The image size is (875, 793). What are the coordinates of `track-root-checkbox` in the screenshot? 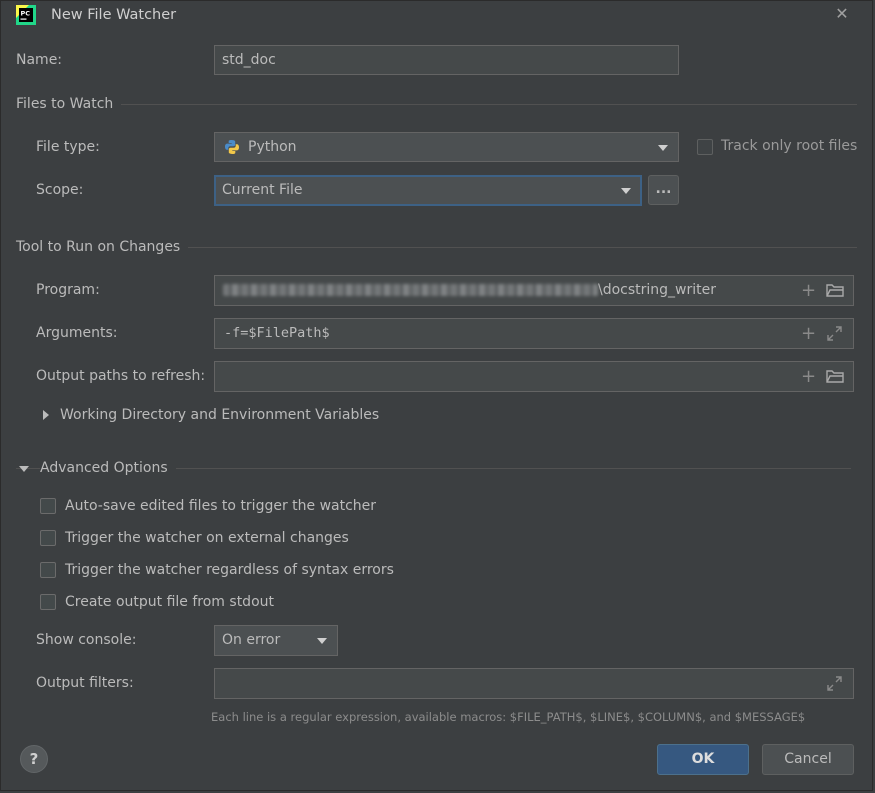 It's located at (705, 147).